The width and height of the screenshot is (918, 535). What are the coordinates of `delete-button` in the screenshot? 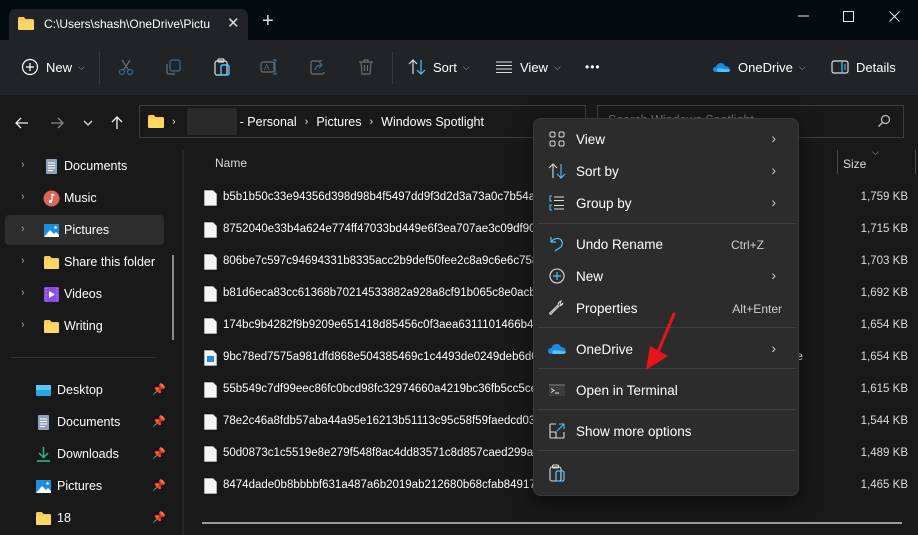 It's located at (366, 67).